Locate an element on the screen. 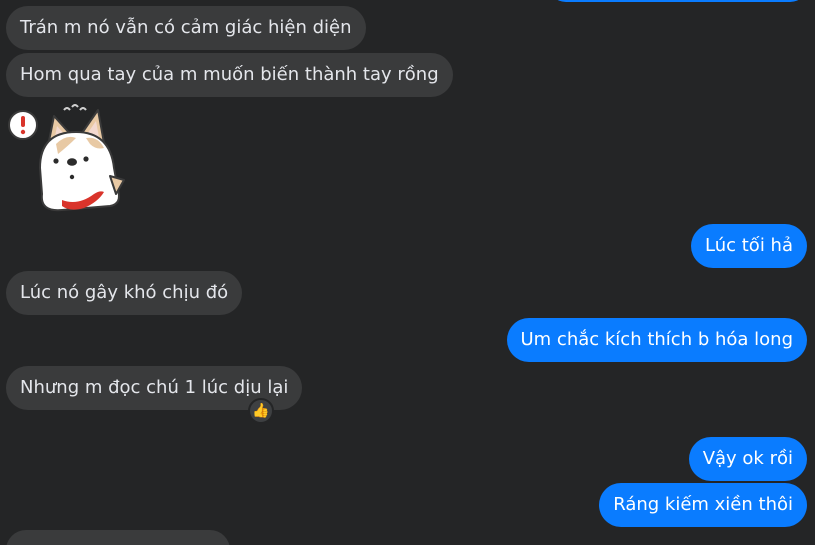  message-bubble-incoming-partial is located at coordinates (118, 537).